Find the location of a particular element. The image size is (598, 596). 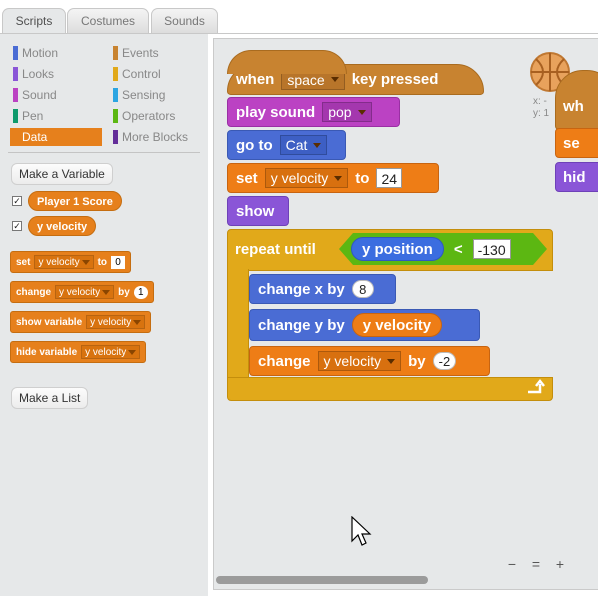

change-variable-block: change y velocity by -2 is located at coordinates (369, 361).